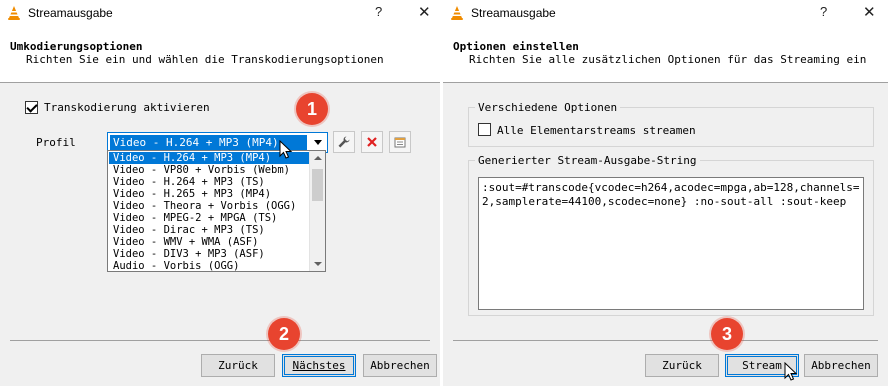 The height and width of the screenshot is (386, 888). Describe the element at coordinates (209, 218) in the screenshot. I see `profile-option: Video - MPEG-2 + MPGA (TS)` at that location.